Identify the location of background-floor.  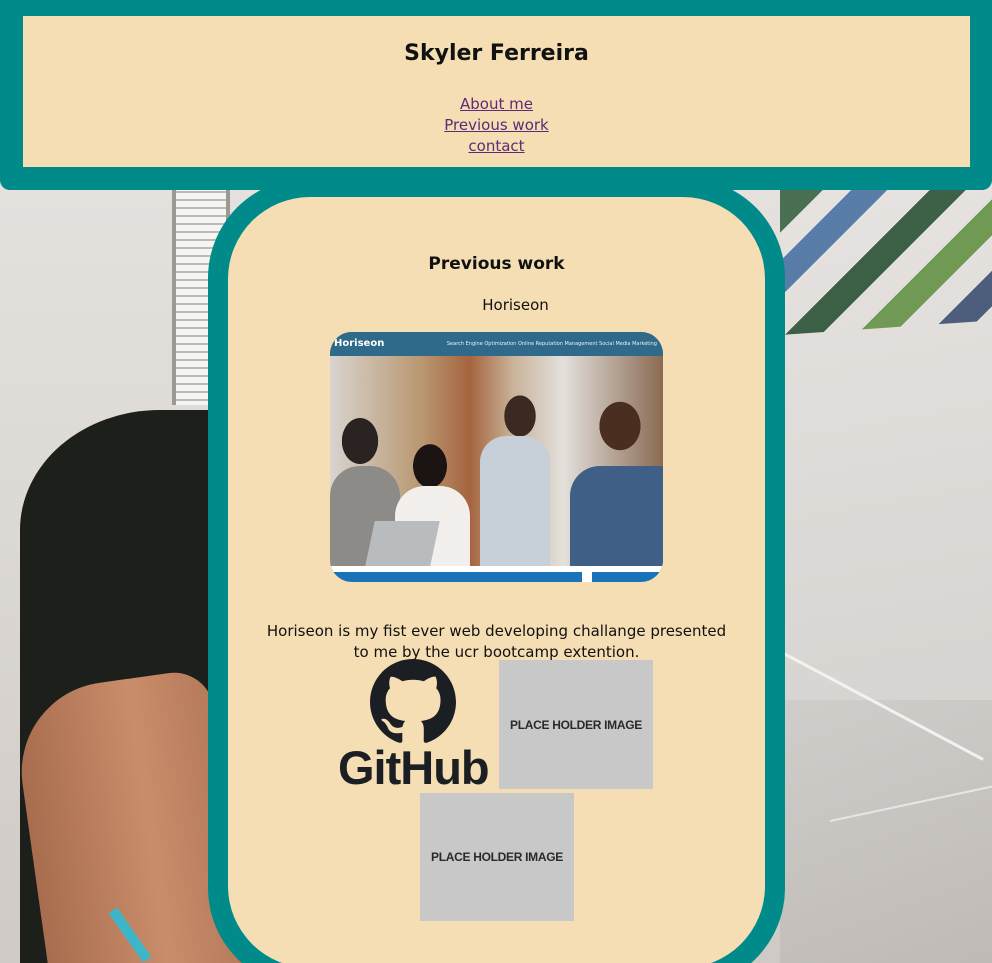
(886, 831).